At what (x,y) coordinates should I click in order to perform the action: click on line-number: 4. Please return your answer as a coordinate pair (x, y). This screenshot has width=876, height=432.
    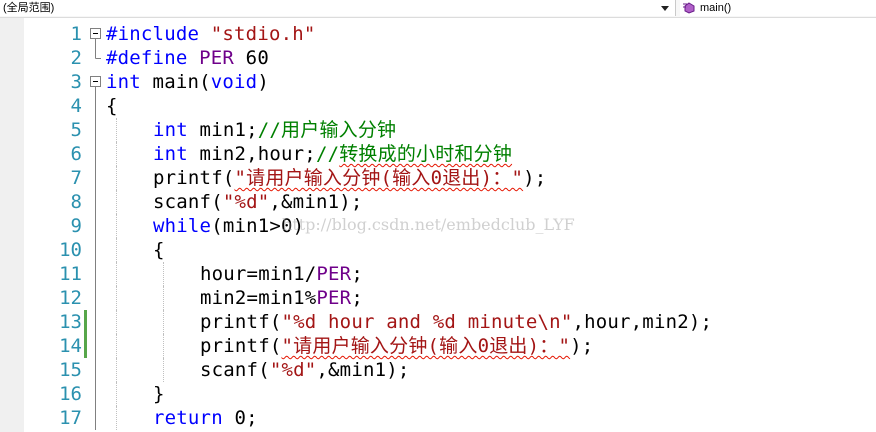
    Looking at the image, I should click on (76, 106).